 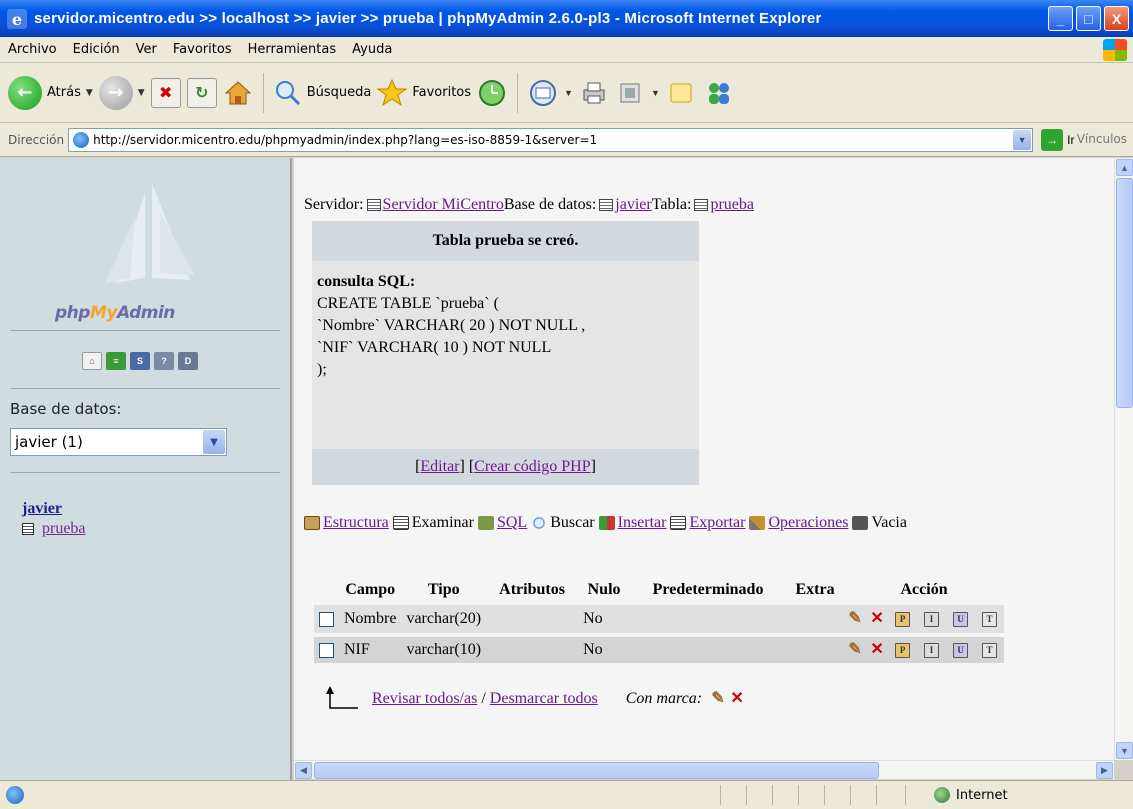 I want to click on links-button: Vínculos, so click(x=1102, y=139).